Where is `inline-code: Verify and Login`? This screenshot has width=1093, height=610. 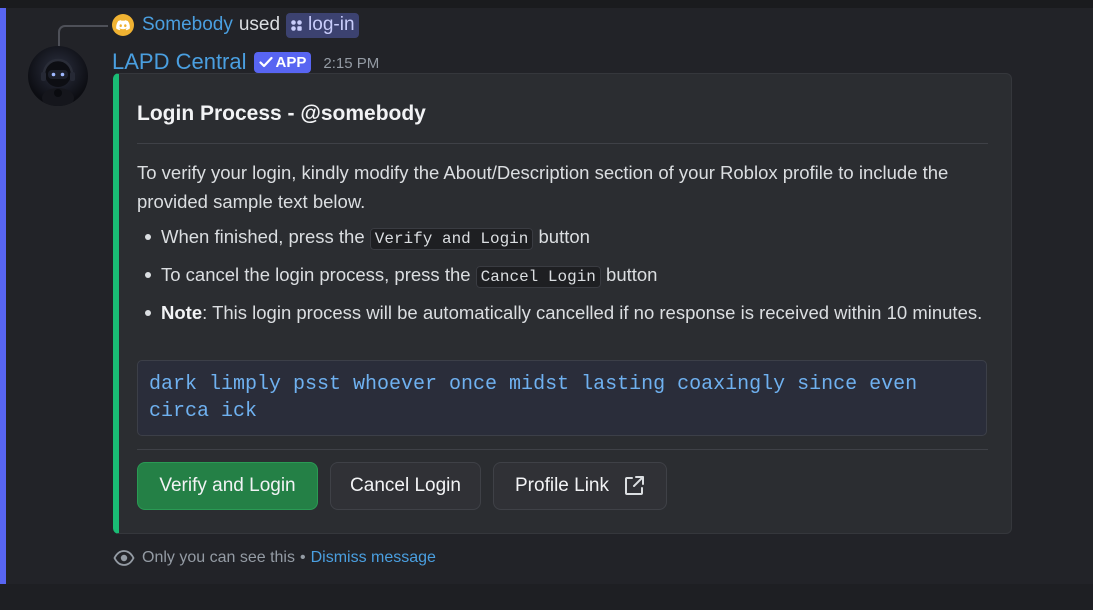
inline-code: Verify and Login is located at coordinates (451, 239).